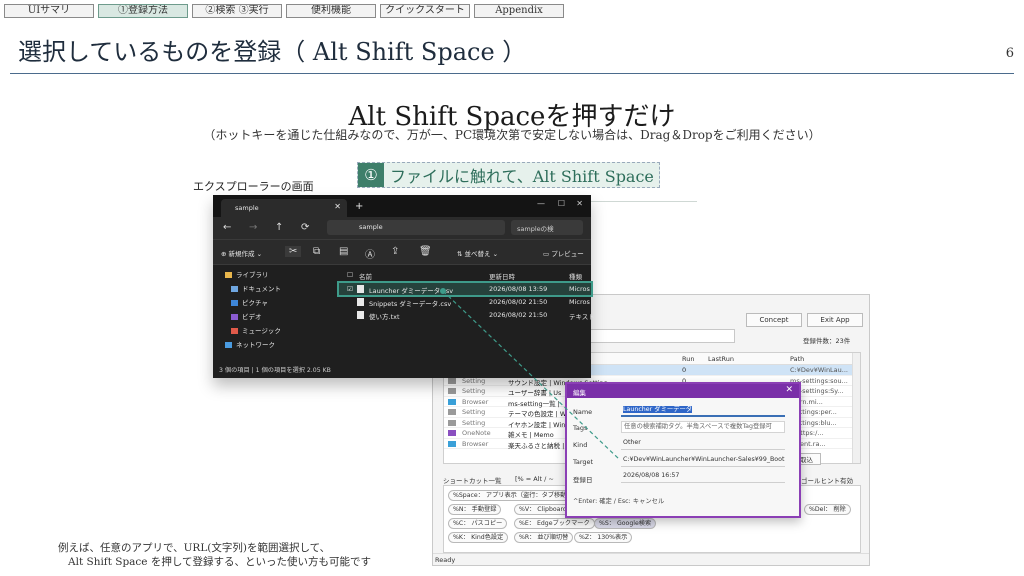 This screenshot has width=1024, height=576. I want to click on title-divider, so click(512, 73).